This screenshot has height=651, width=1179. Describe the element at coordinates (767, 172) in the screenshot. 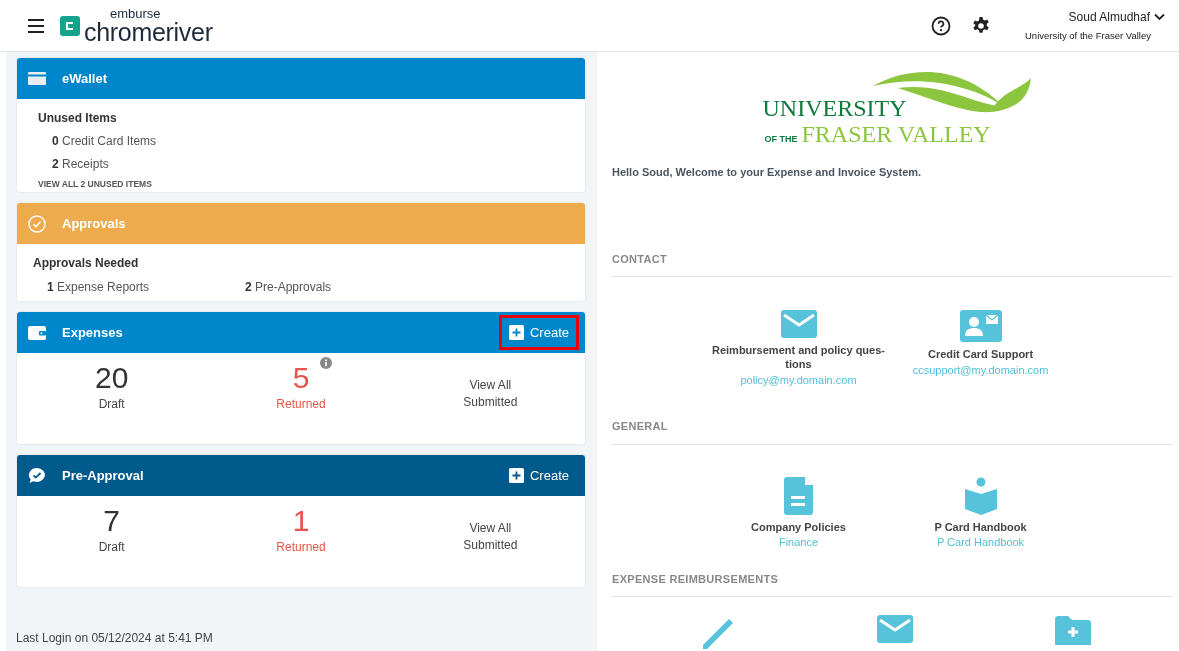

I see `welcome-text: Hello Soud, Welcome to your Expense and Invoice System.` at that location.